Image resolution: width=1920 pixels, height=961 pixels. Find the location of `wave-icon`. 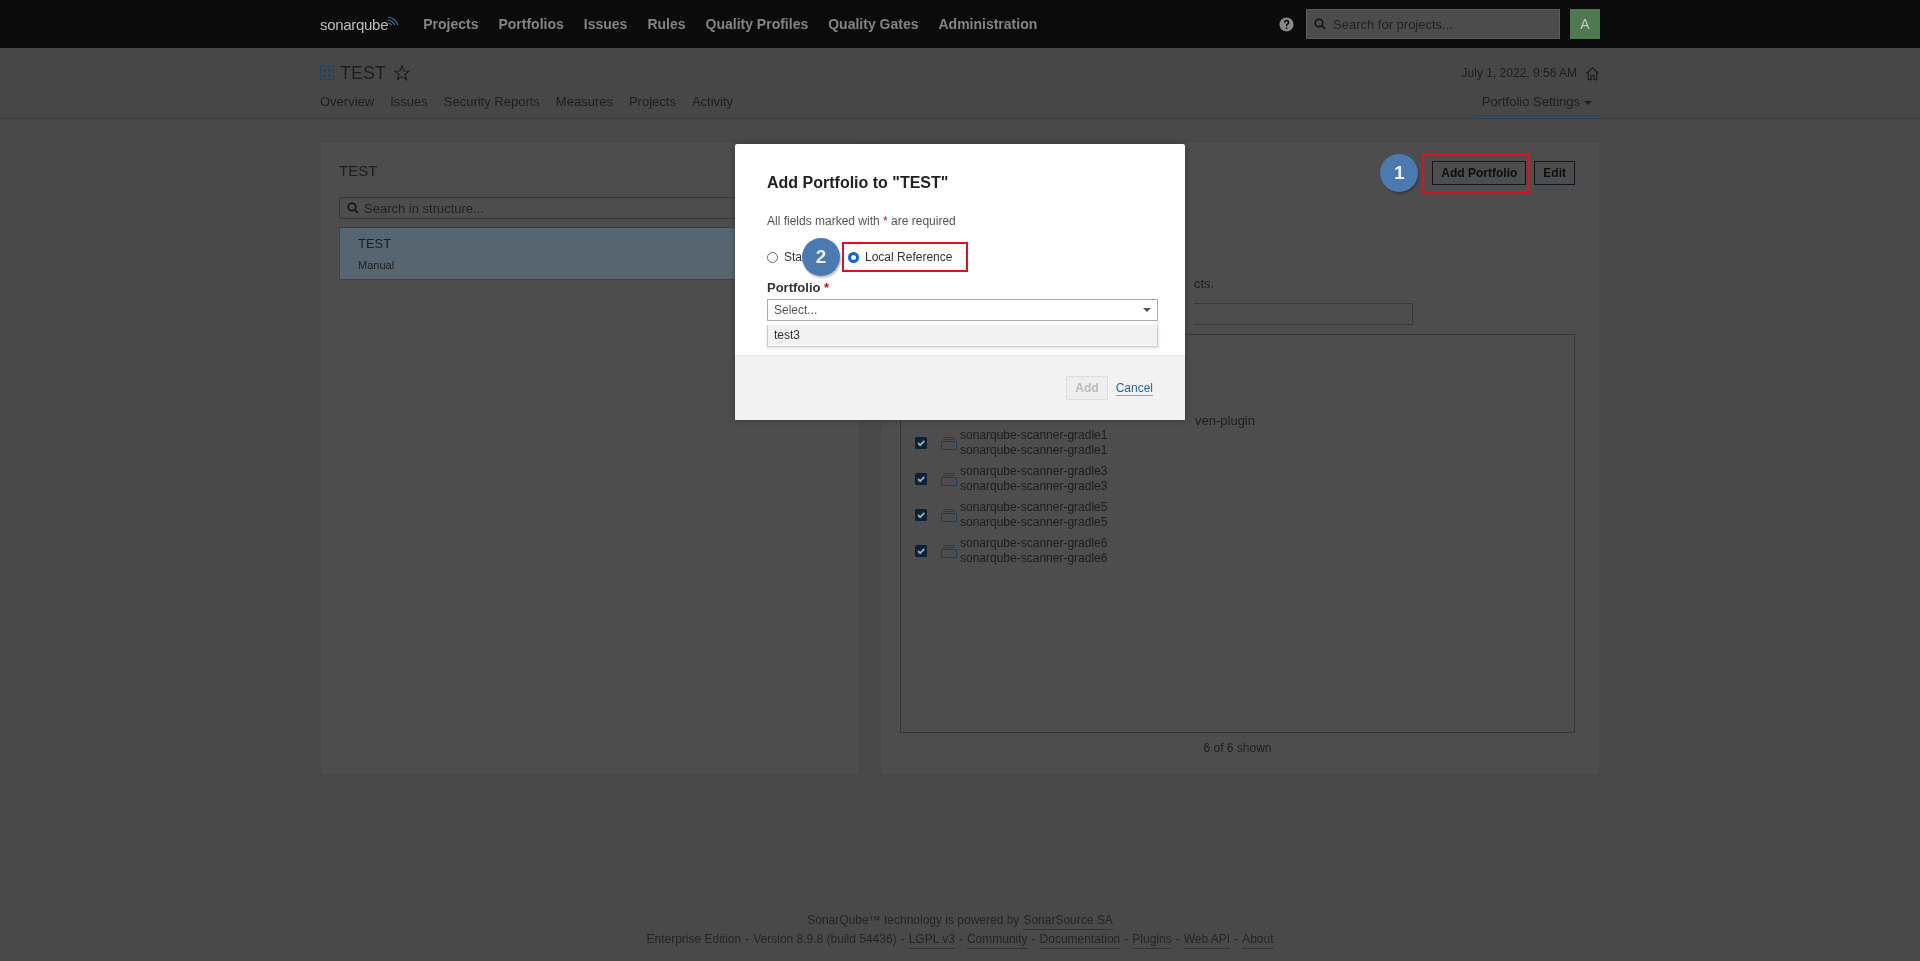

wave-icon is located at coordinates (393, 20).